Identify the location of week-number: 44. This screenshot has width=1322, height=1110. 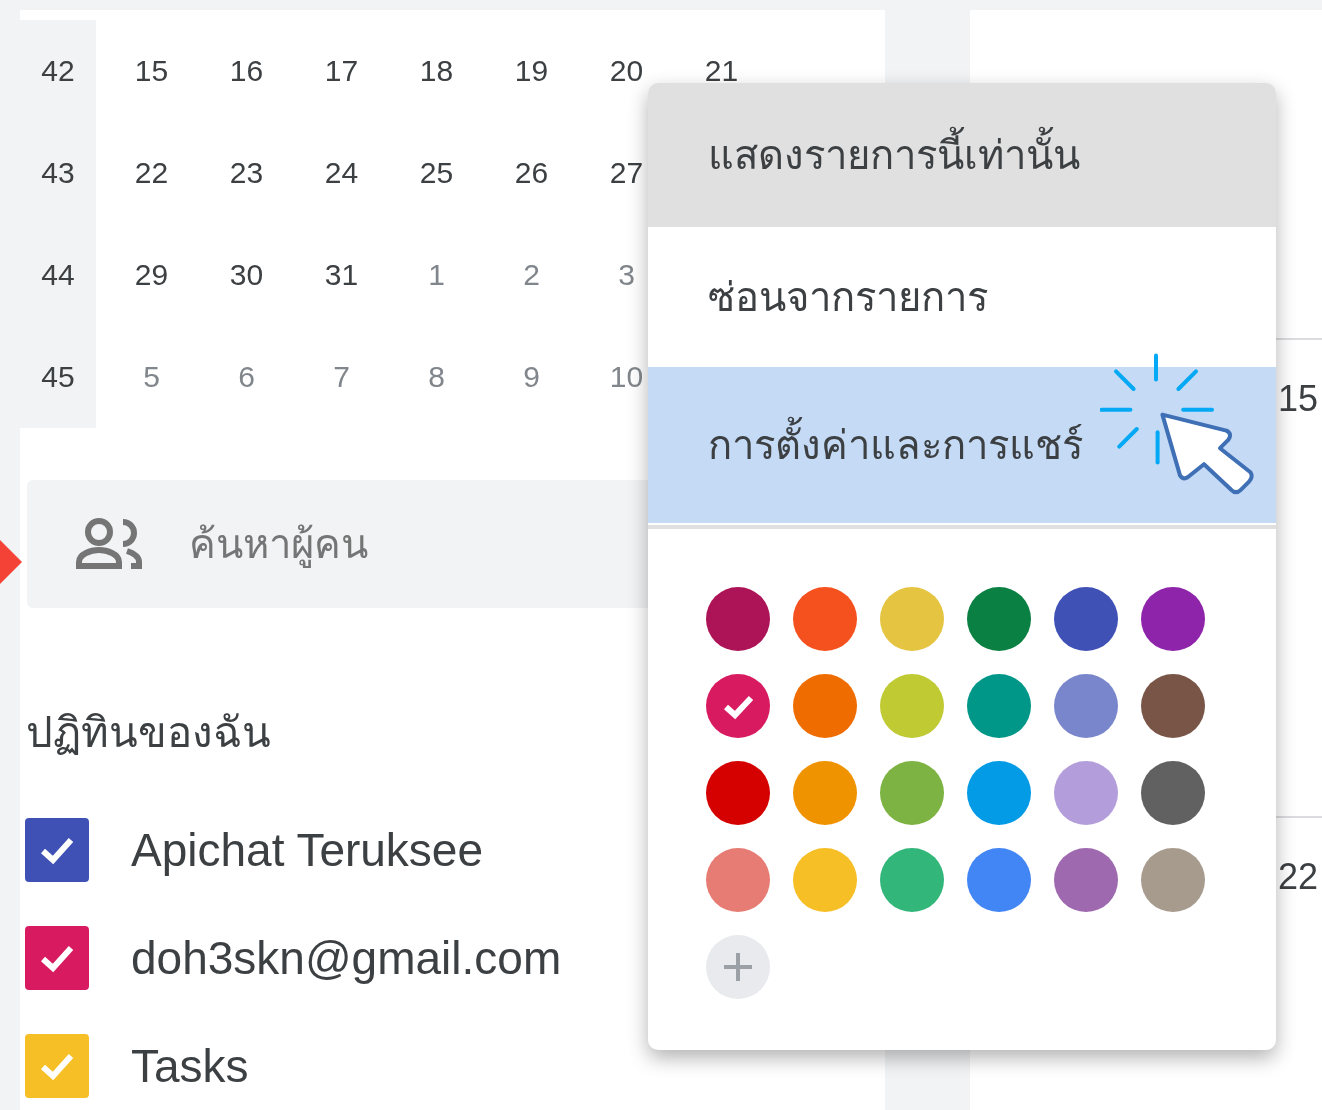
(58, 275).